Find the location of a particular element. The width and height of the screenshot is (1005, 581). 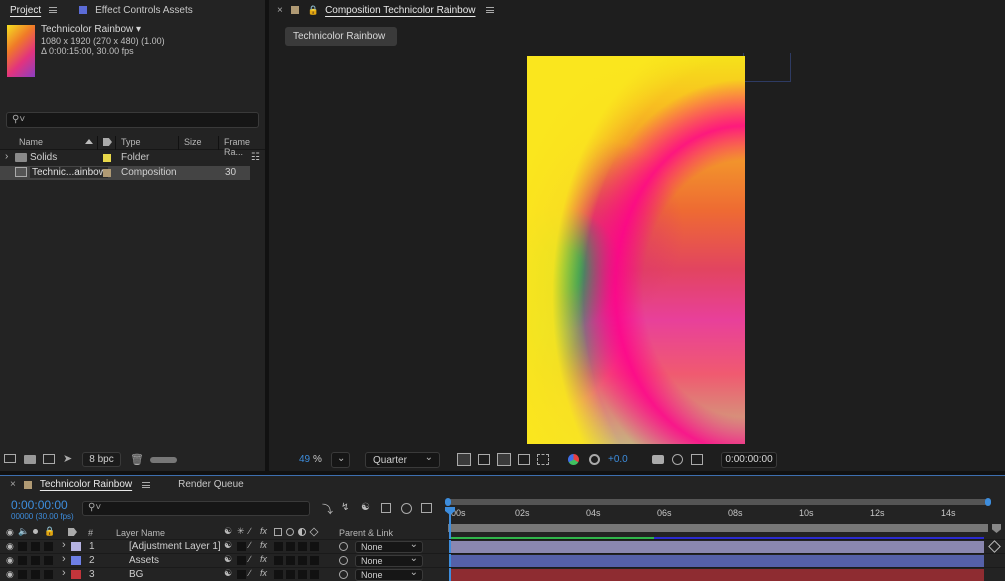

layer-name: Assets is located at coordinates (144, 560).